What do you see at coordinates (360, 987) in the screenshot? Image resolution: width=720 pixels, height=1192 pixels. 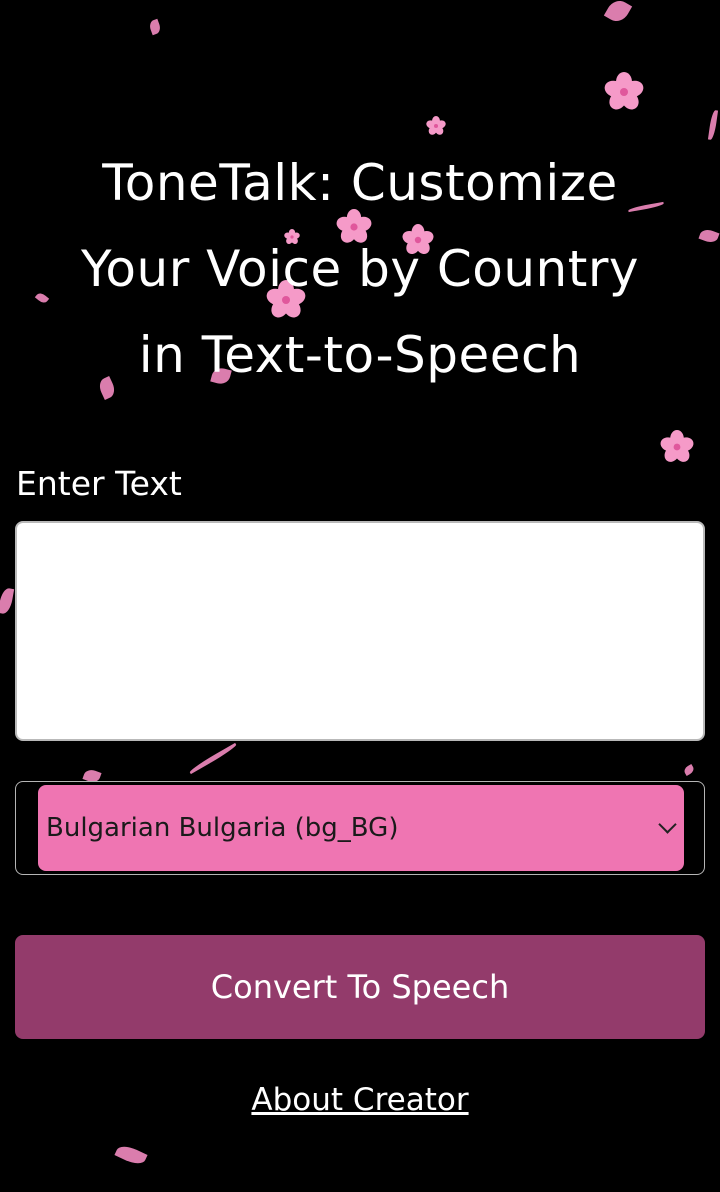 I see `convert-to-speech-button: Convert To Speech` at bounding box center [360, 987].